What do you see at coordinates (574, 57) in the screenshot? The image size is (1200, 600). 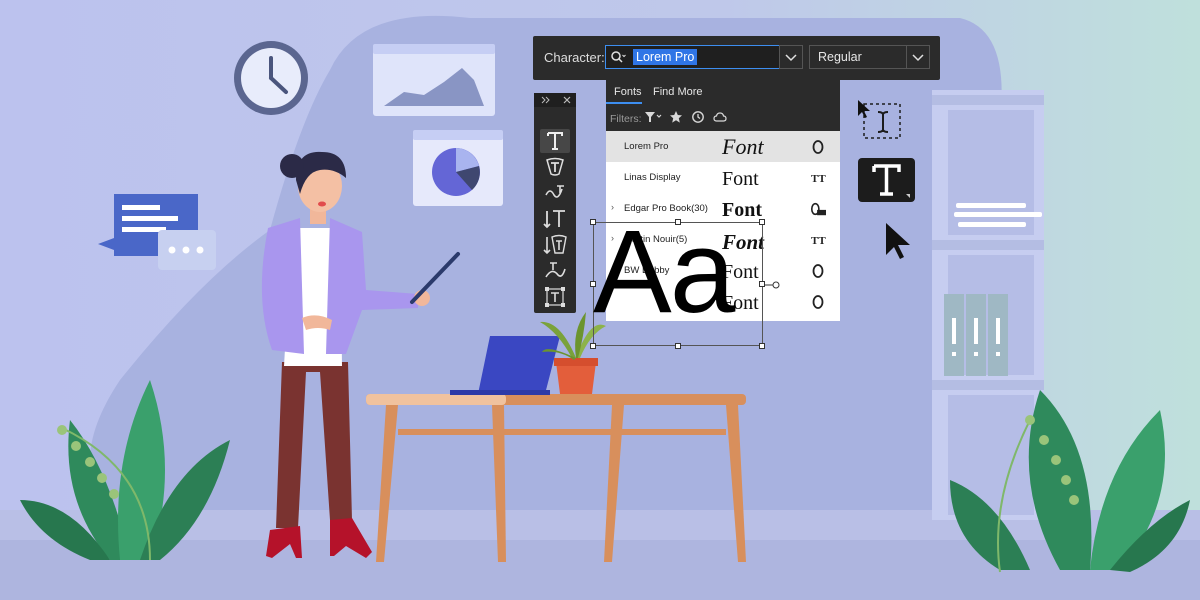 I see `character-label: Character:` at bounding box center [574, 57].